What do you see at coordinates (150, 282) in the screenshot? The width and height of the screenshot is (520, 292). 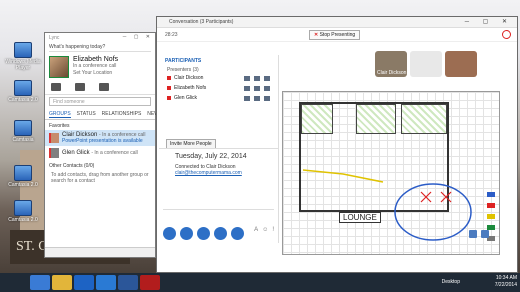 I see `flash-icon` at bounding box center [150, 282].